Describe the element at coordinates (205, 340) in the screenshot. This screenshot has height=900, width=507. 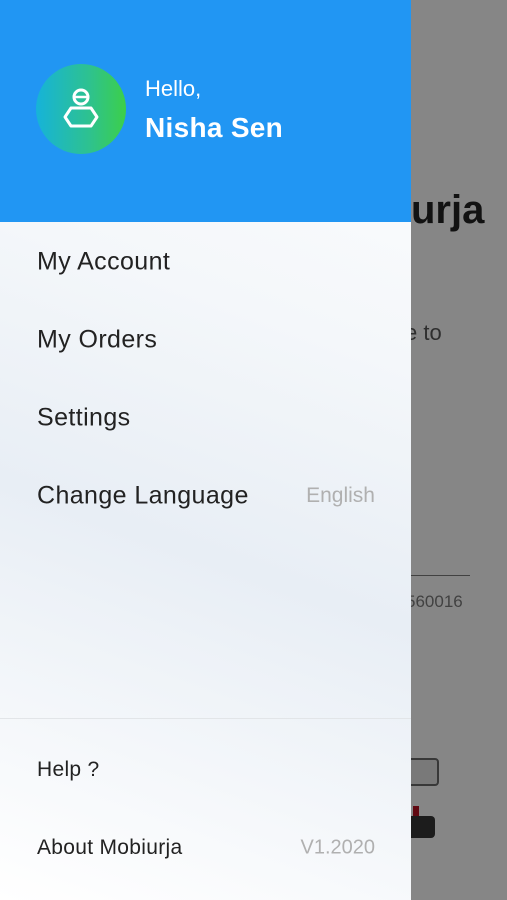
I see `menu-item-my-orders: My Orders` at that location.